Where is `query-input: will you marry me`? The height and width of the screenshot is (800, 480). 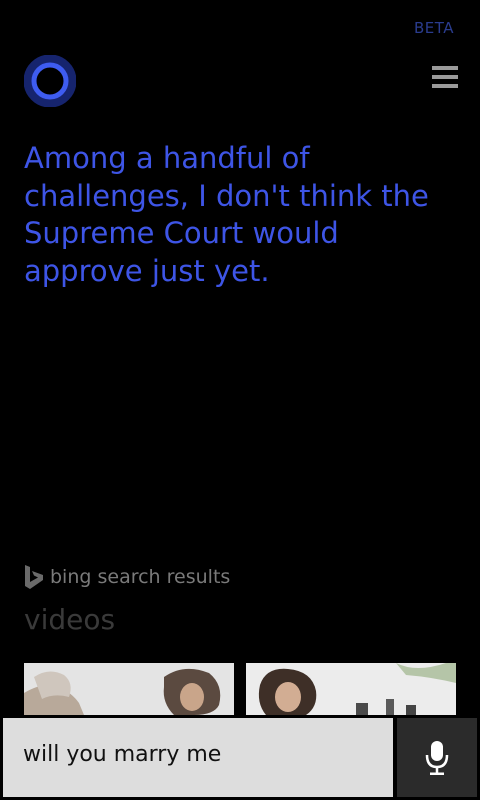 query-input: will you marry me is located at coordinates (198, 757).